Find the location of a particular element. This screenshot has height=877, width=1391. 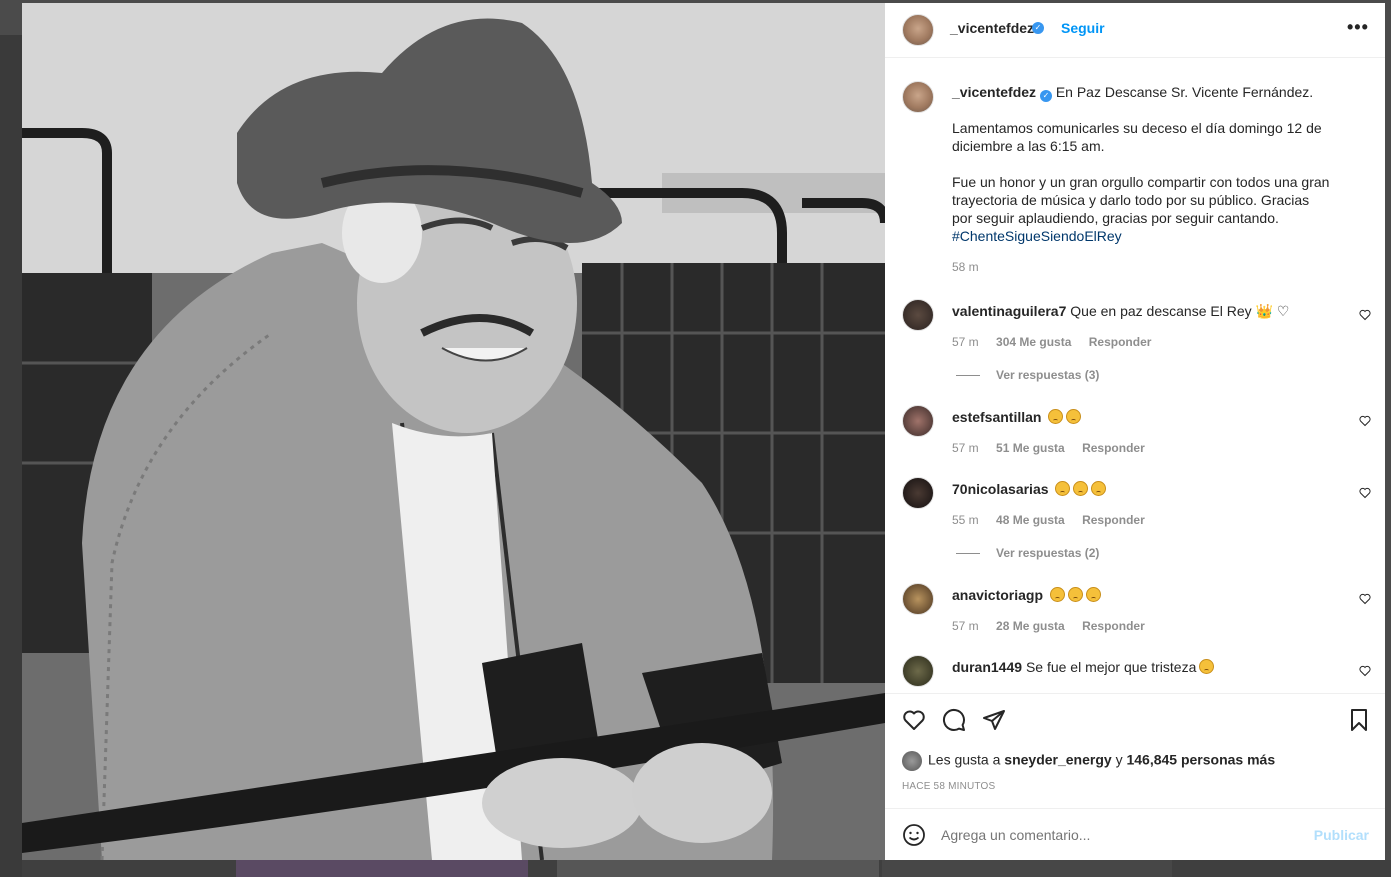

comment-meta: 55 m 48 Me gusta Responder is located at coordinates (1055, 520).